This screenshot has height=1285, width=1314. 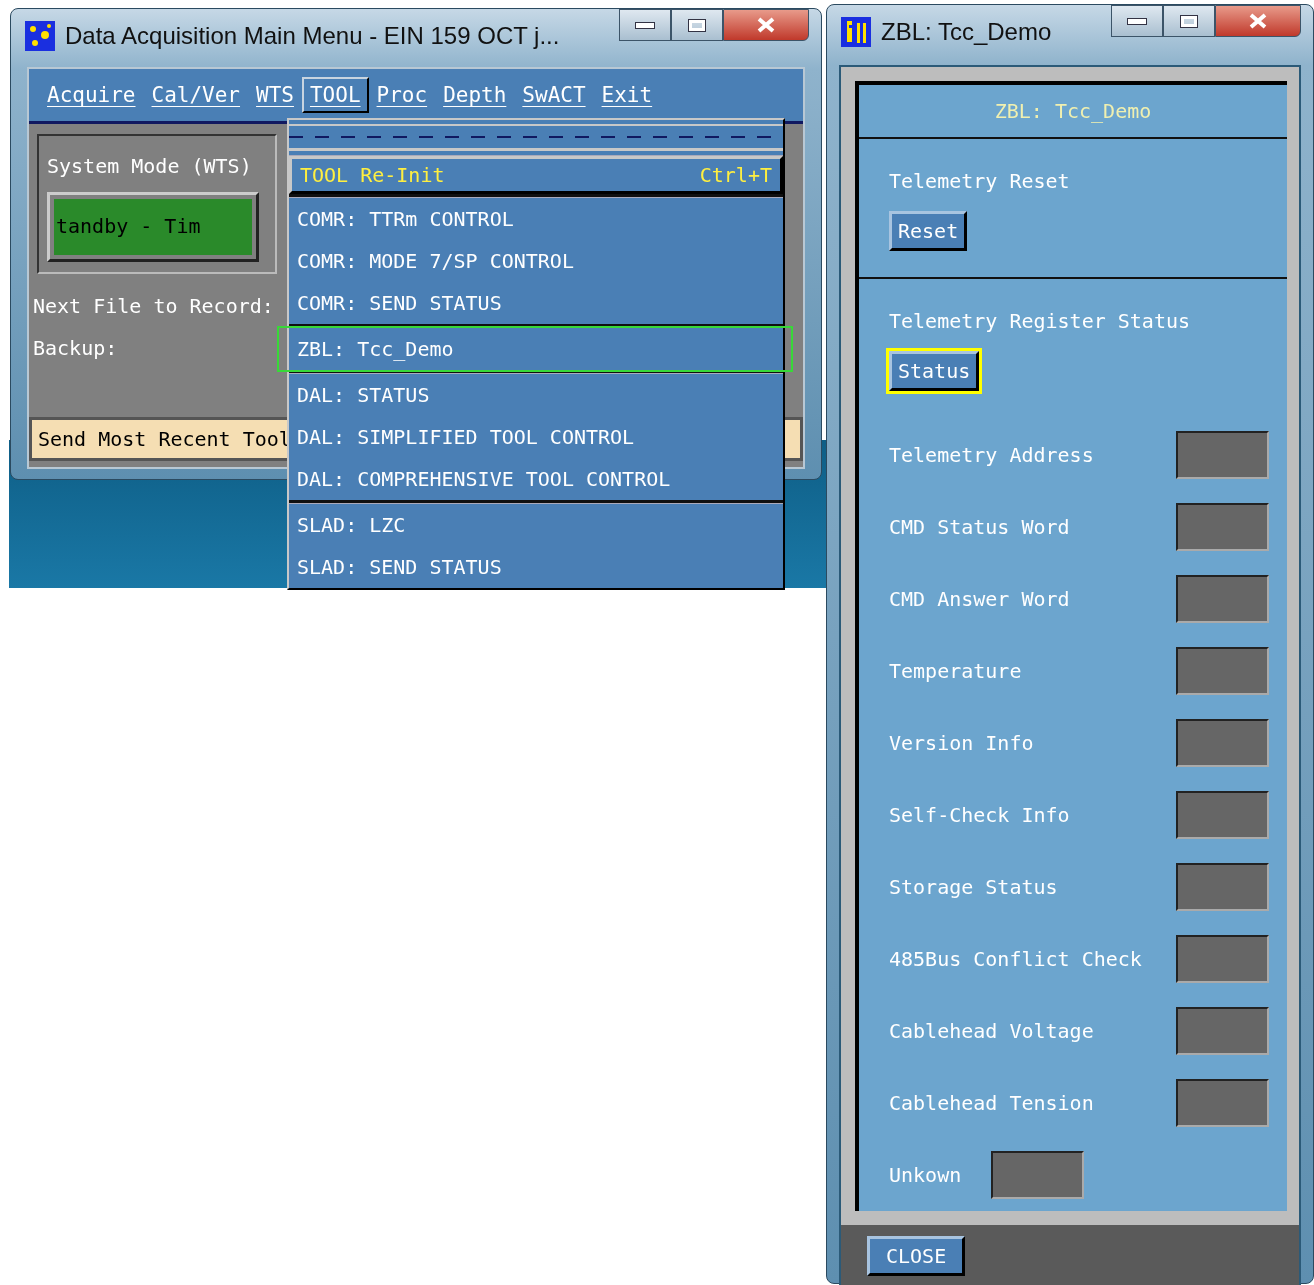 I want to click on menu-entry: DAL: SIMPLIFIED TOOL CONTROL, so click(x=536, y=437).